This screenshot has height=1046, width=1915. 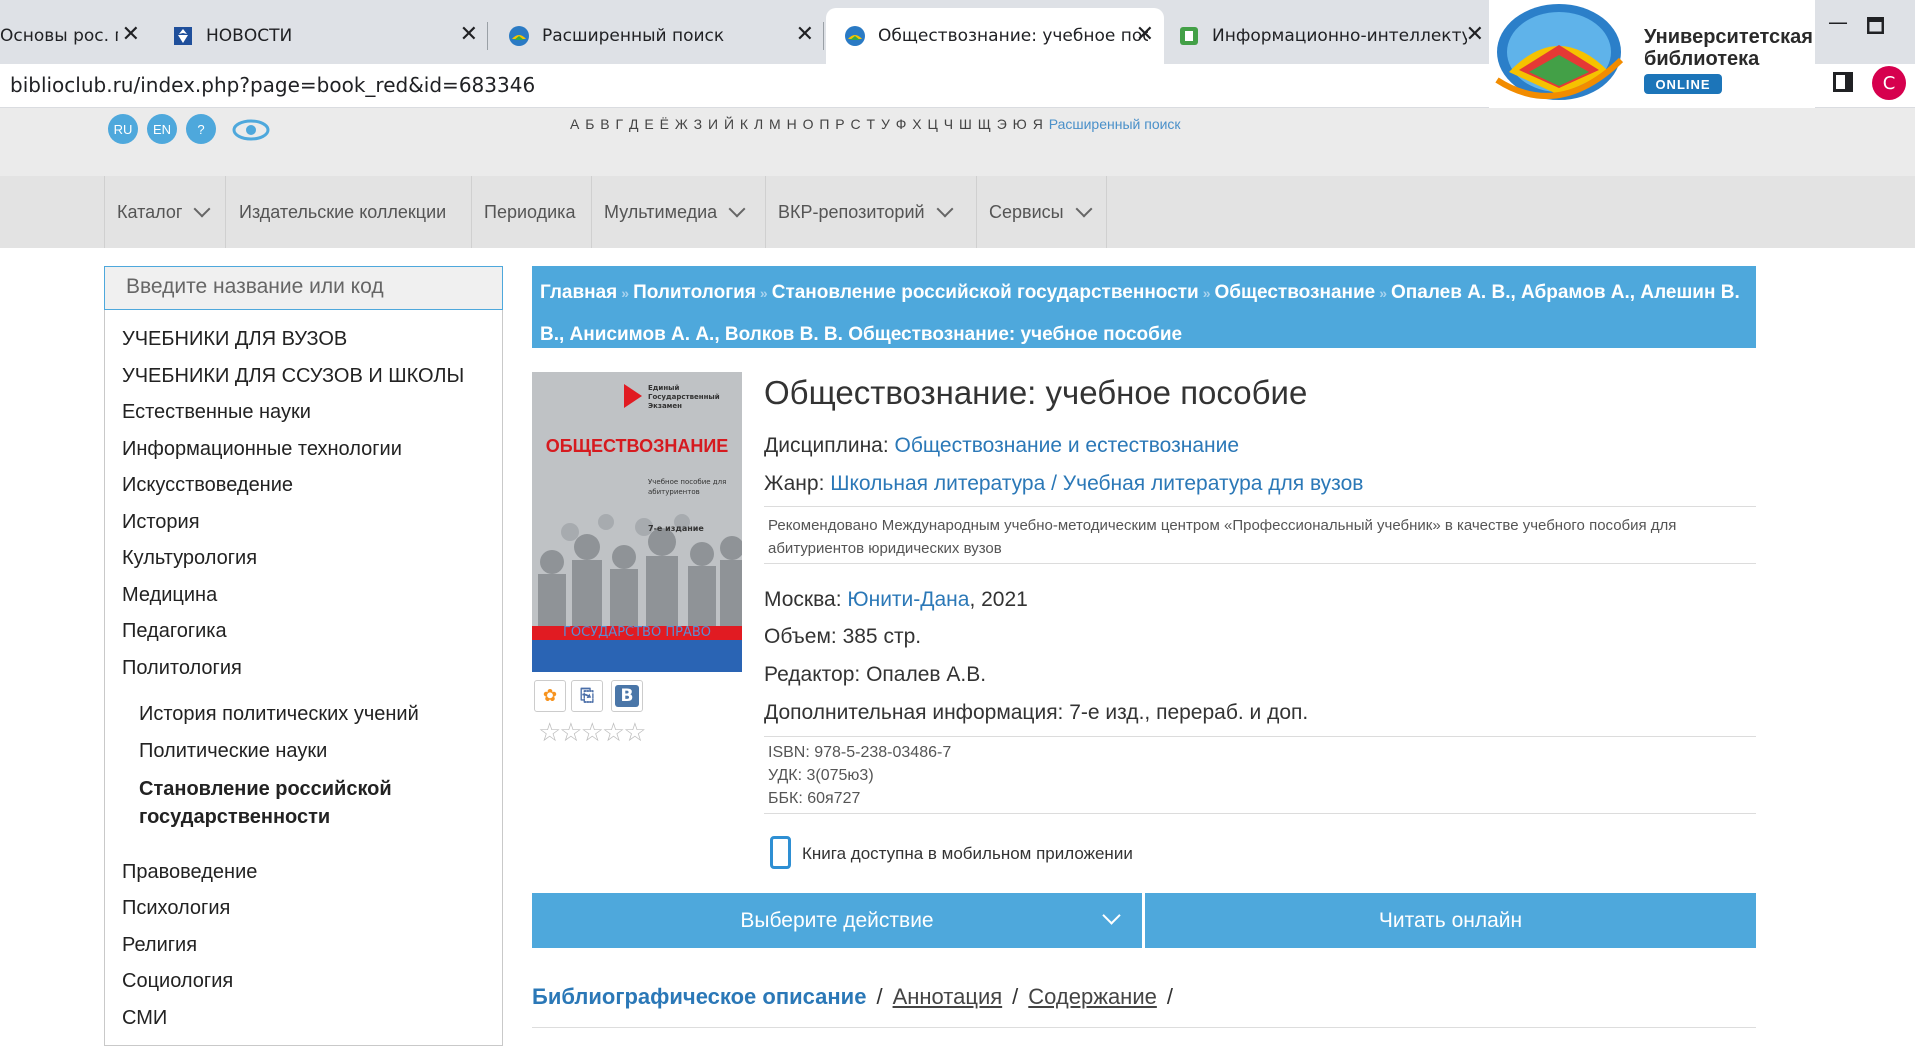 What do you see at coordinates (144, 1018) in the screenshot?
I see `sidebar-item-media: СМИ` at bounding box center [144, 1018].